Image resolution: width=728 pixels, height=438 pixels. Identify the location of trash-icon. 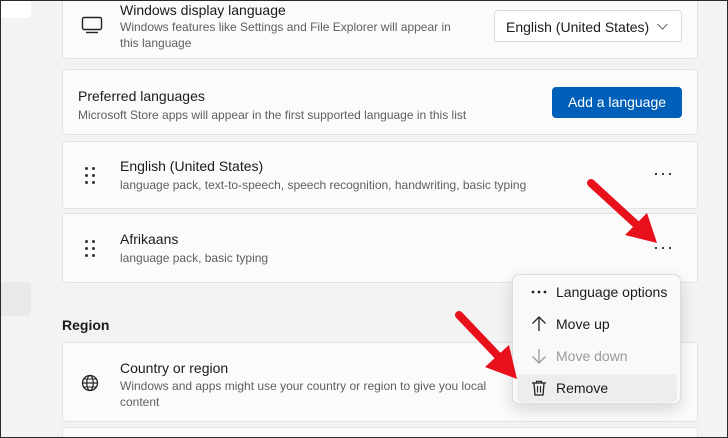
(539, 388).